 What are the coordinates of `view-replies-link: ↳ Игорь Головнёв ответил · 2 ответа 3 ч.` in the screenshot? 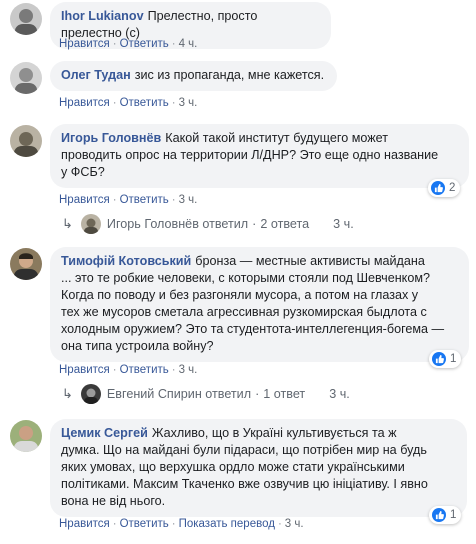 It's located at (208, 224).